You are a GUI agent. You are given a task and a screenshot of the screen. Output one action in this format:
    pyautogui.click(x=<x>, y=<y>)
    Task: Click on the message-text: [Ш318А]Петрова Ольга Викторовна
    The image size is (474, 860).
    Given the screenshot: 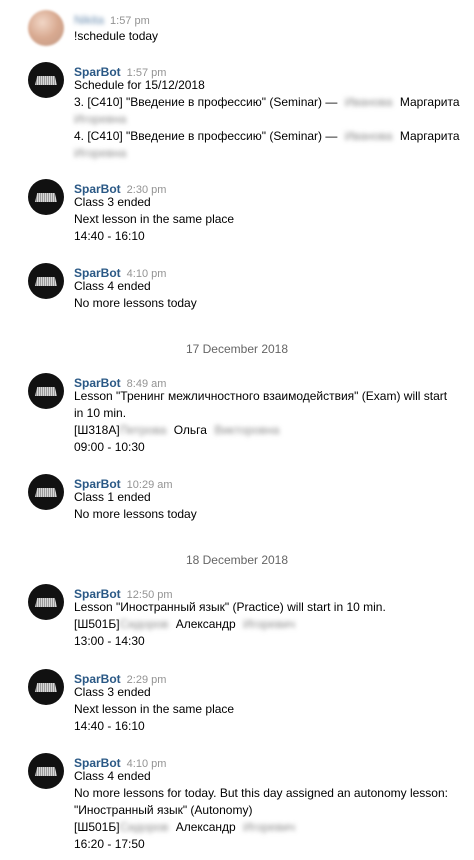 What is the action you would take?
    pyautogui.click(x=176, y=430)
    